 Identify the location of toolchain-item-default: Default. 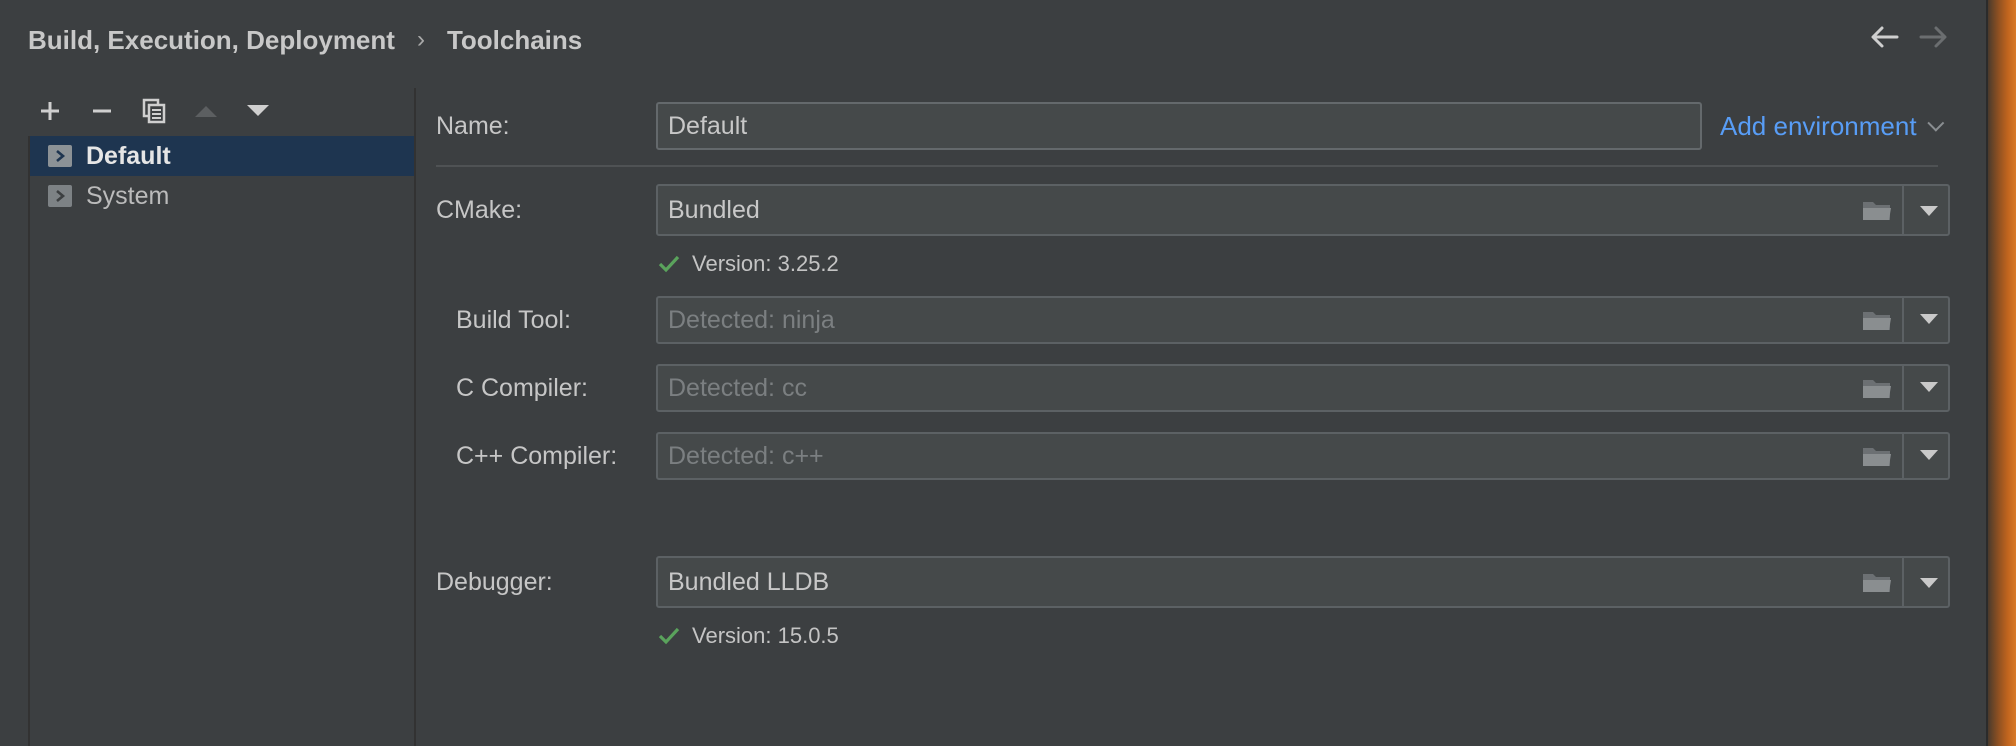
(223, 156).